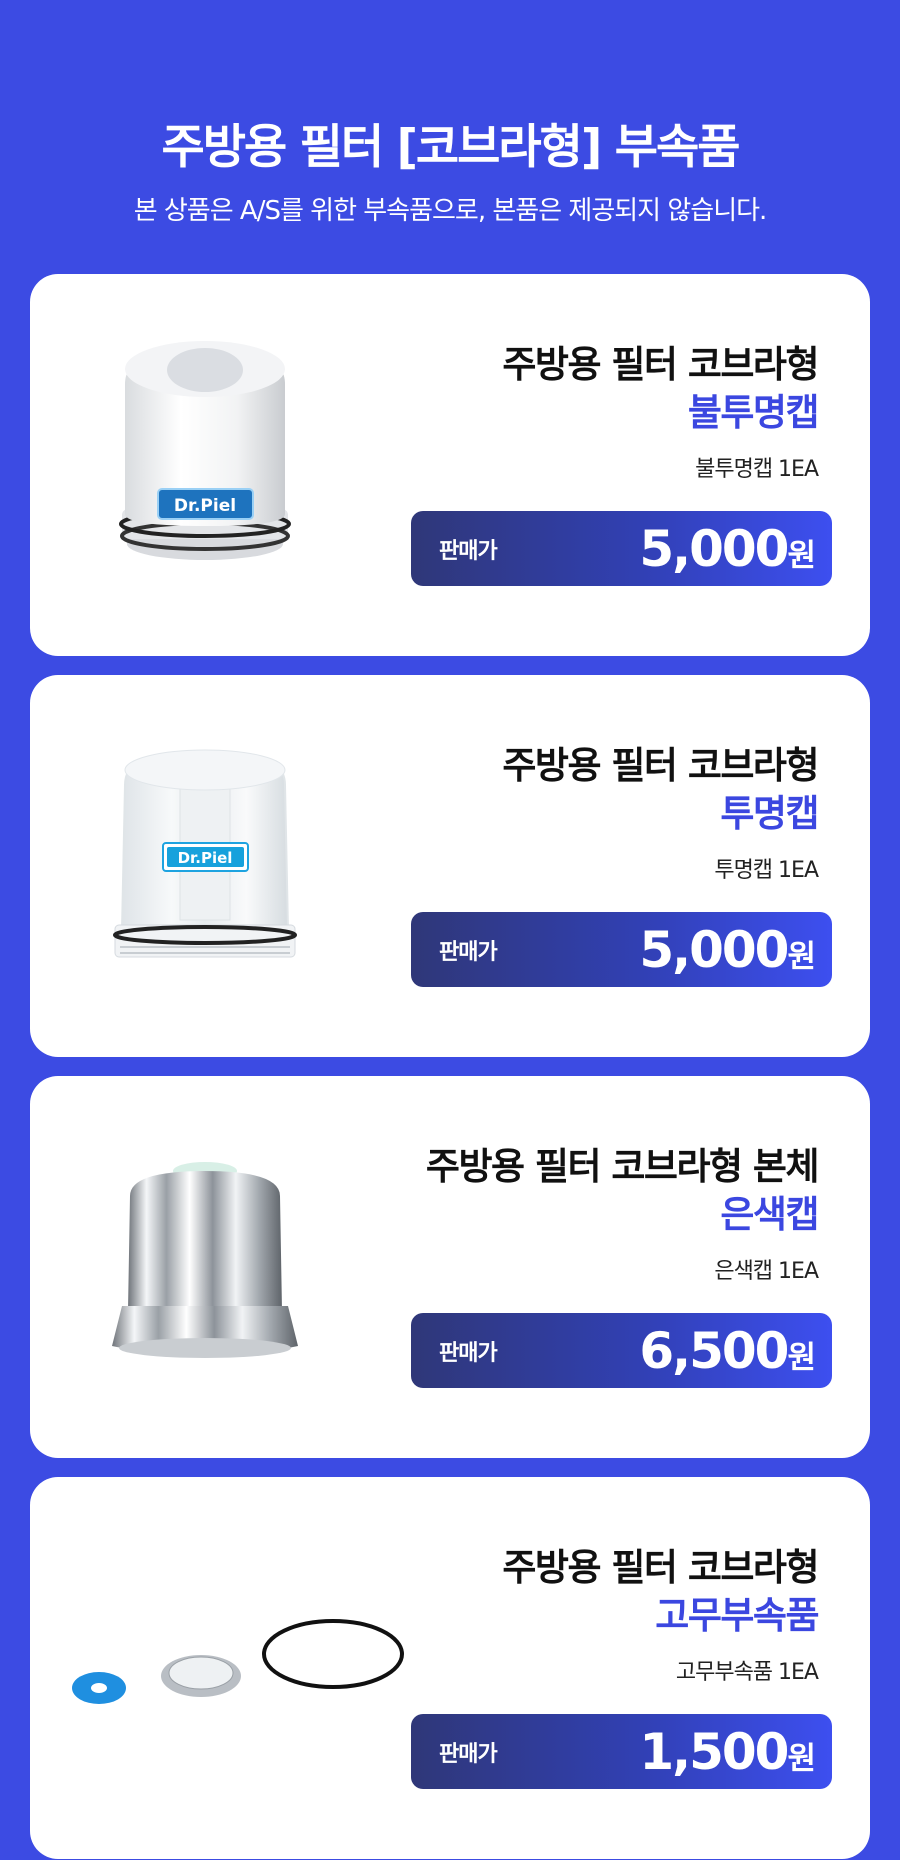  What do you see at coordinates (714, 1752) in the screenshot?
I see `price-value: 1,500` at bounding box center [714, 1752].